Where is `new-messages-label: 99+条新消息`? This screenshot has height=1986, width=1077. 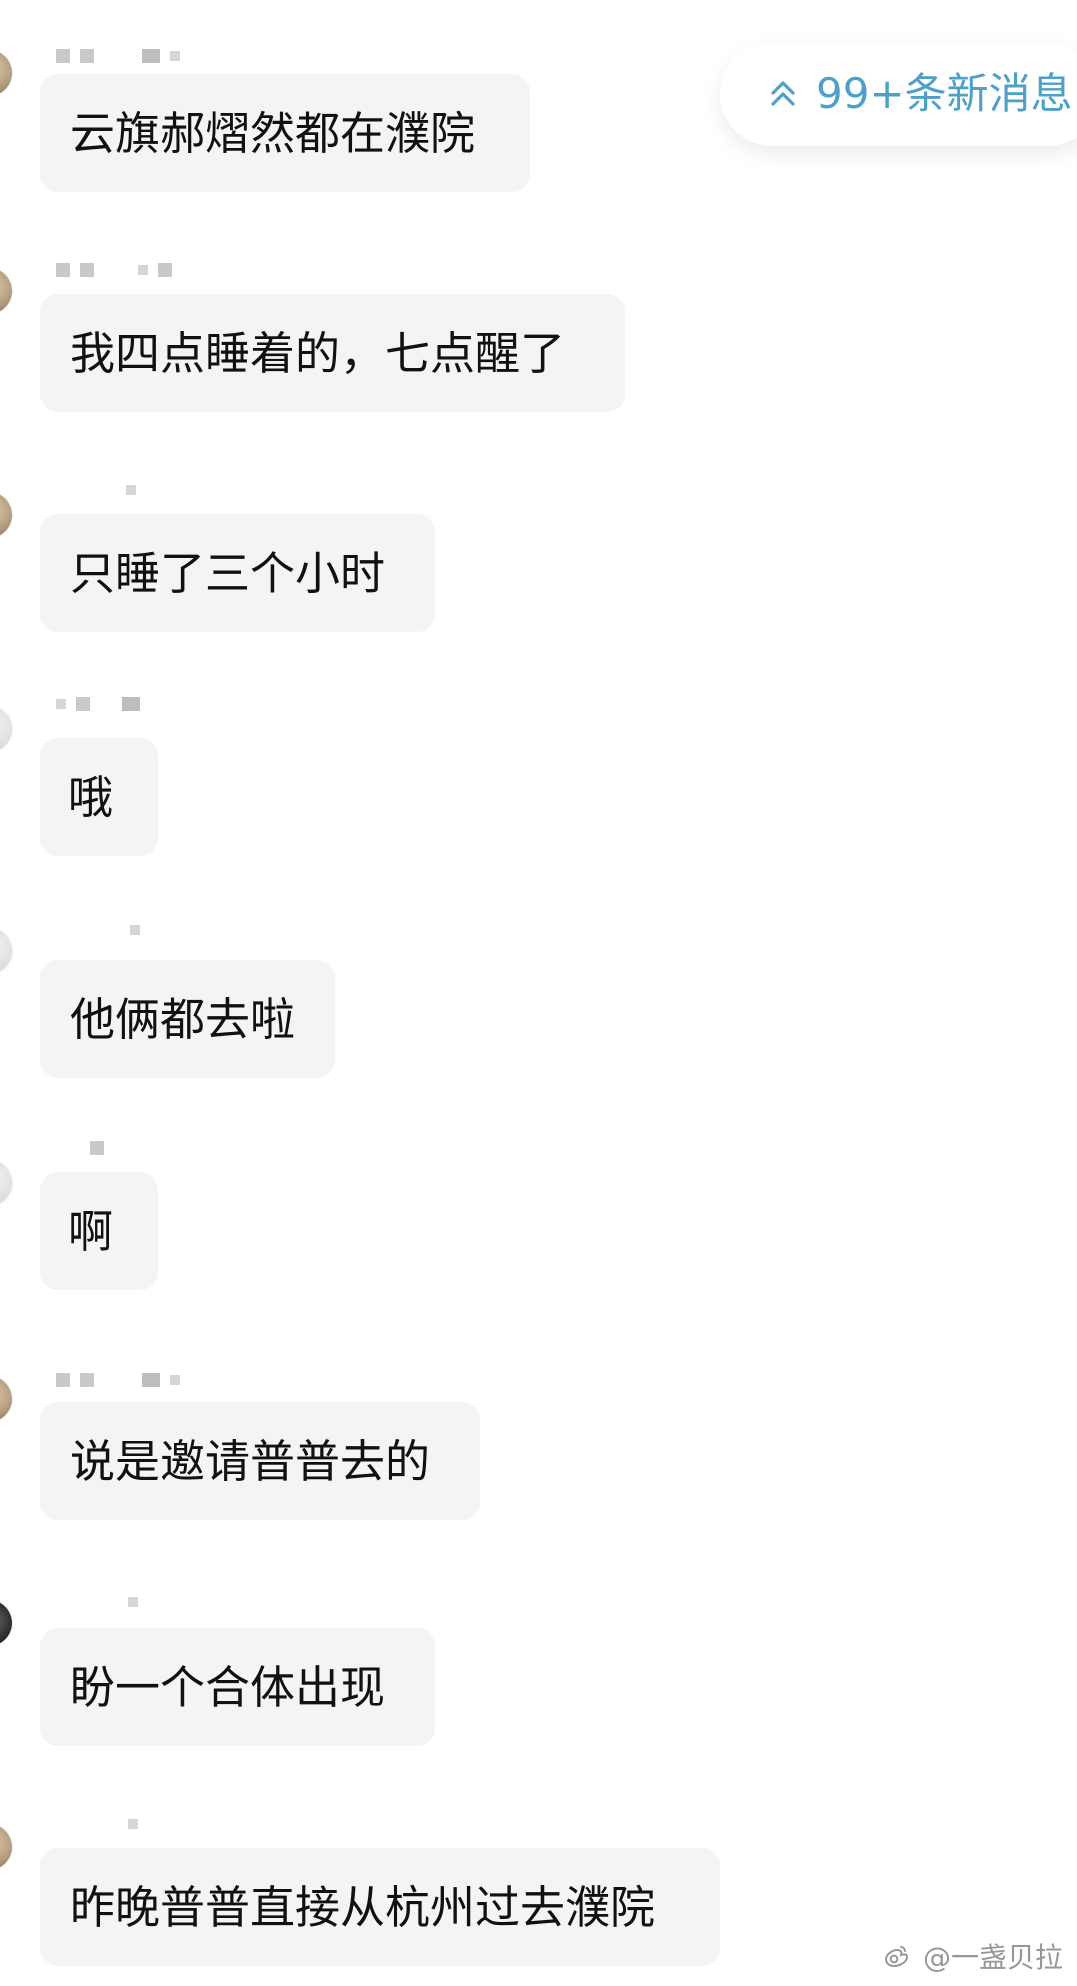
new-messages-label: 99+条新消息 is located at coordinates (944, 93).